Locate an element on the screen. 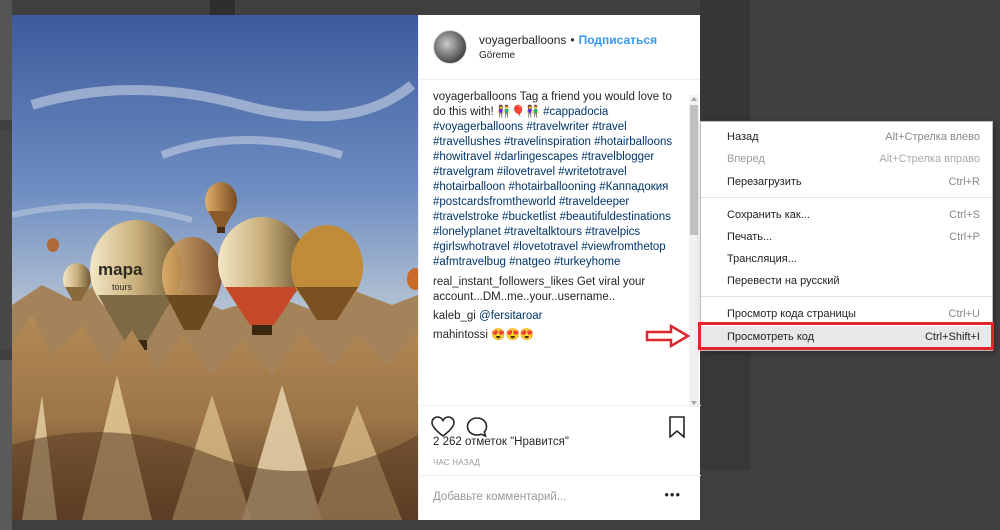  location-link: Göreme is located at coordinates (568, 55).